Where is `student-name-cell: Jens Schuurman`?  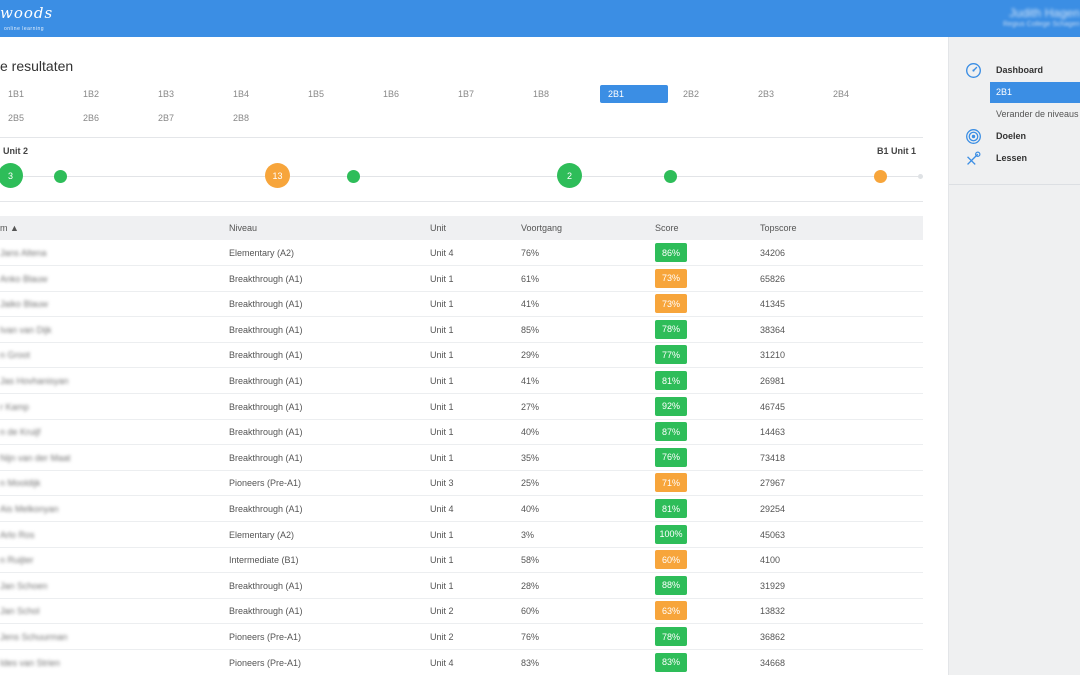 student-name-cell: Jens Schuurman is located at coordinates (34, 637).